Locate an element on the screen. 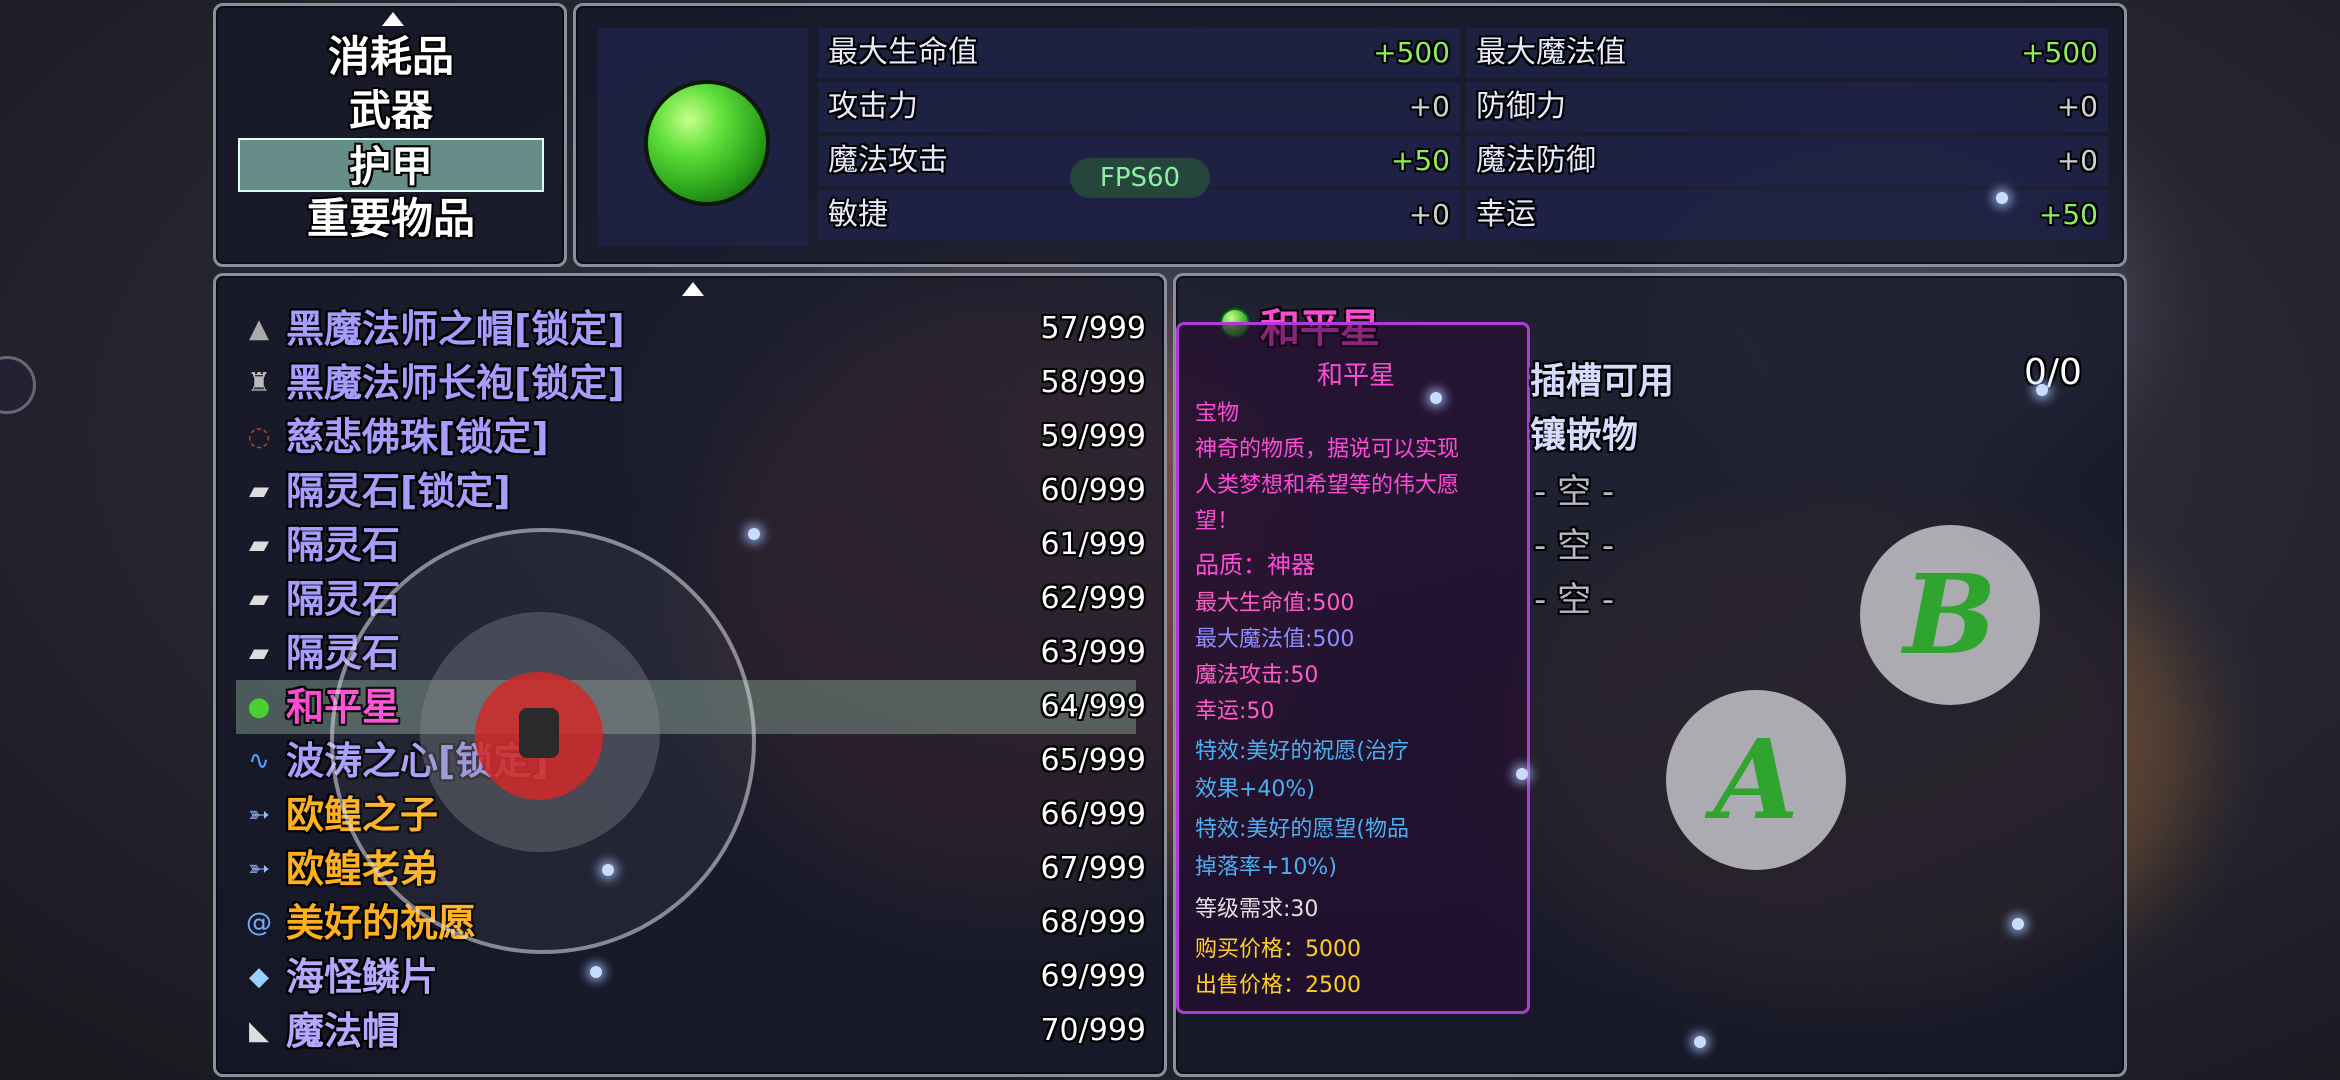  stat-label: 最大魔法值 is located at coordinates (1551, 52).